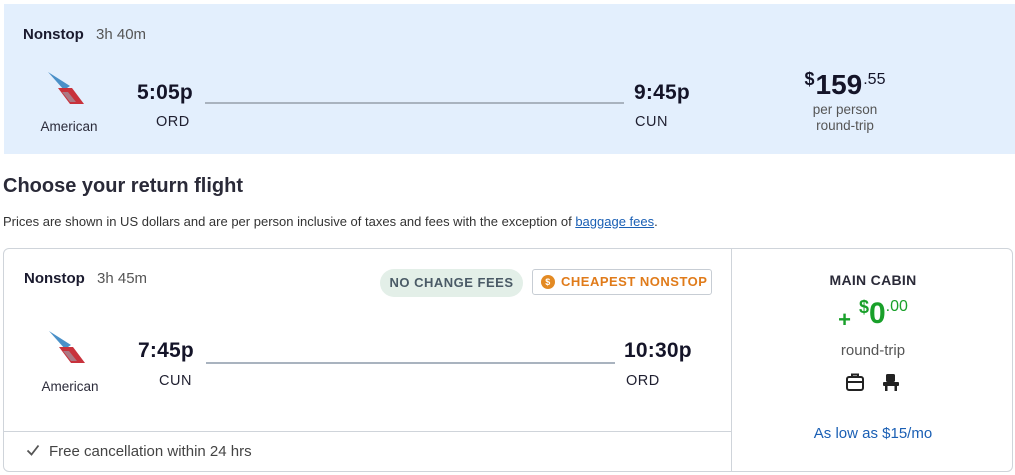  I want to click on outbound-price-round-trip: round-trip, so click(845, 125).